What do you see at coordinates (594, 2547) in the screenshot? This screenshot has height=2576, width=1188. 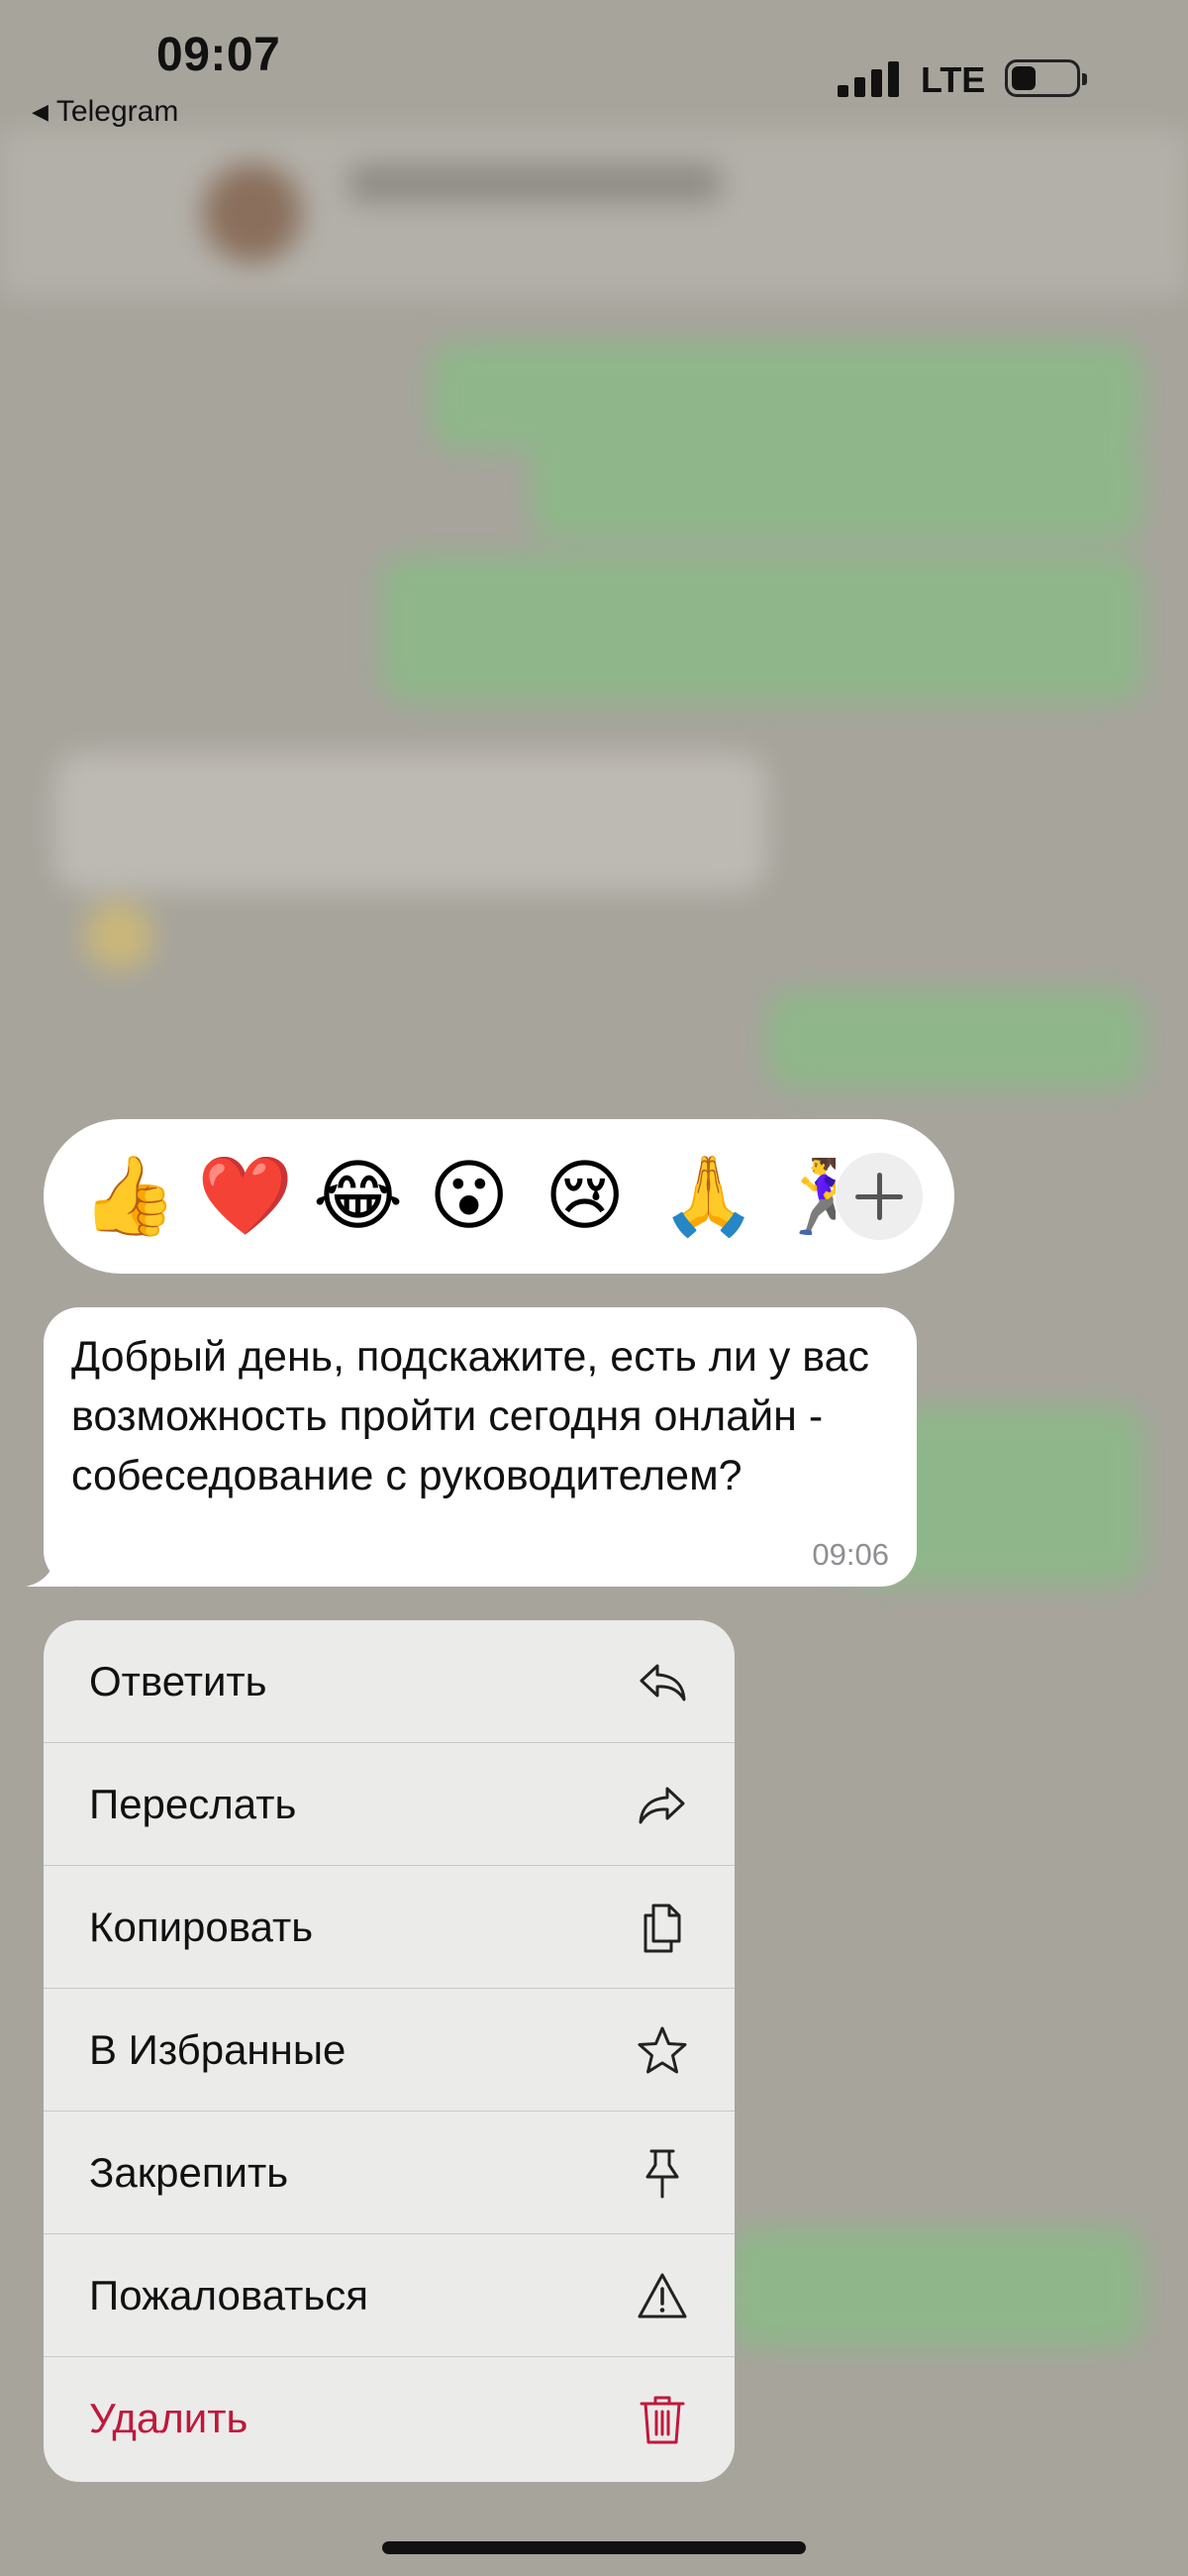 I see `home-indicator` at bounding box center [594, 2547].